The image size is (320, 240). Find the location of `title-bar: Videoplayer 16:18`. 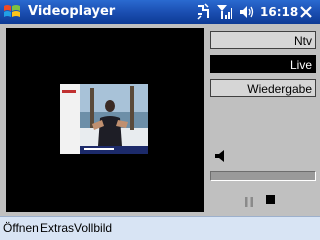

title-bar: Videoplayer 16:18 is located at coordinates (160, 12).